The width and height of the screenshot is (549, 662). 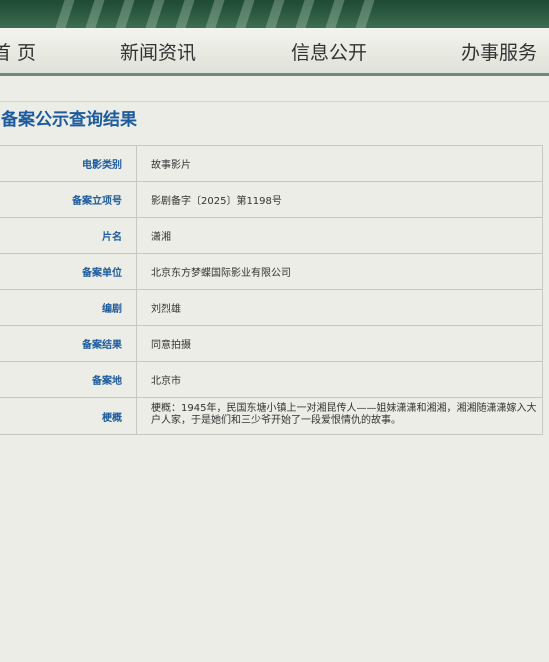 What do you see at coordinates (69, 120) in the screenshot?
I see `page-title: 备案公示查询结果` at bounding box center [69, 120].